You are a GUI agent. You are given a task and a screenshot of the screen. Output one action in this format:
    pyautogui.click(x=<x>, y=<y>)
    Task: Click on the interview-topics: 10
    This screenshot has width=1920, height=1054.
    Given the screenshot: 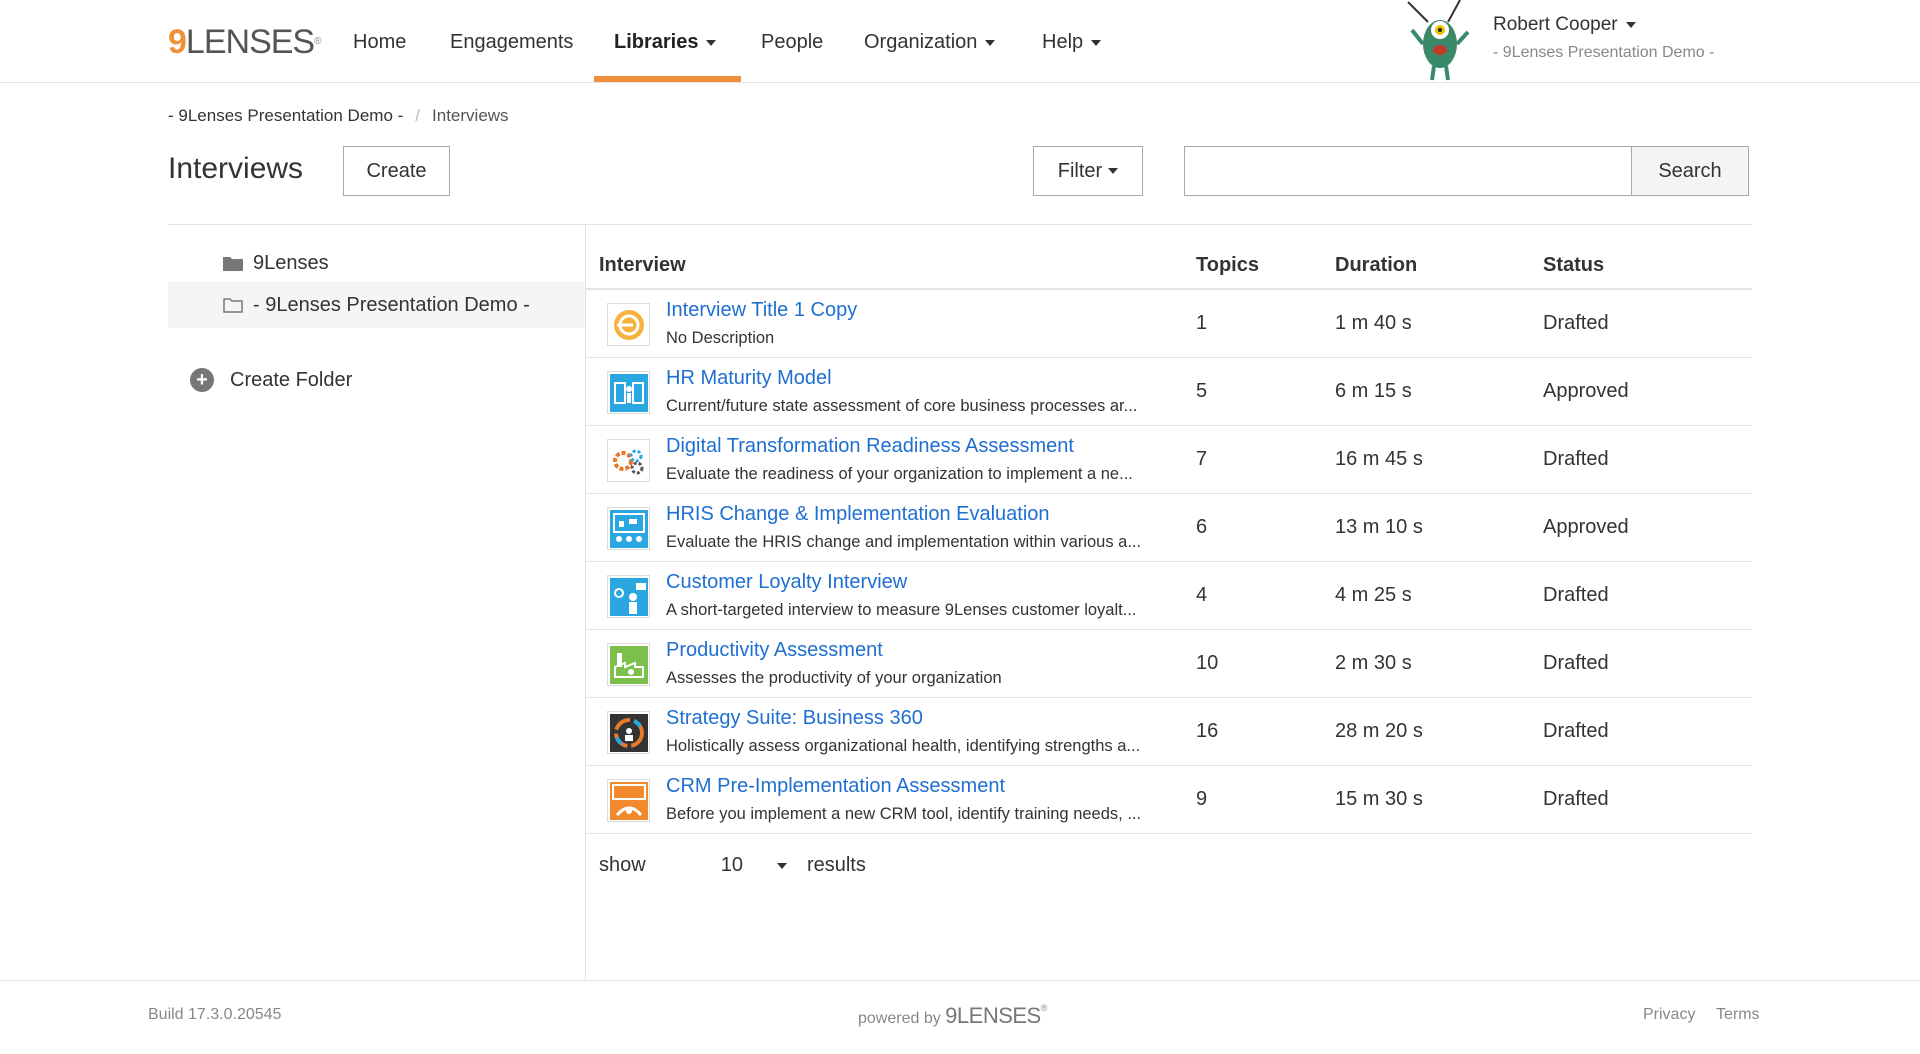 What is the action you would take?
    pyautogui.click(x=1207, y=663)
    